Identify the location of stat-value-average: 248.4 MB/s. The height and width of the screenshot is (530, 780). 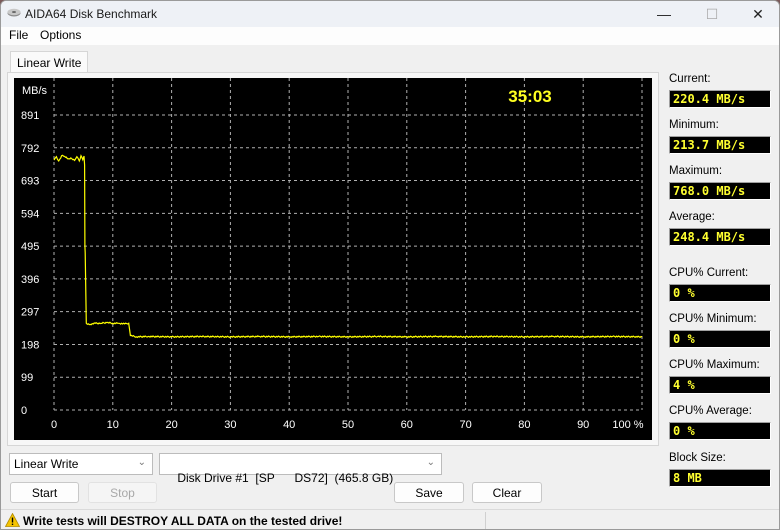
(720, 237).